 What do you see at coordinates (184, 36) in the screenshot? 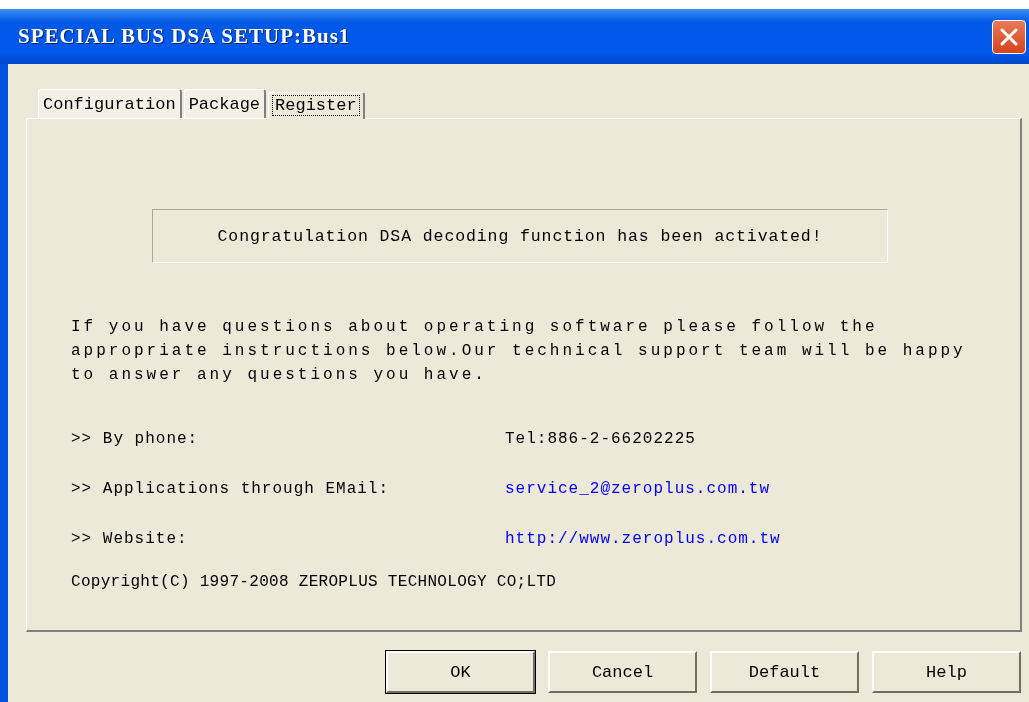
I see `window-title: SPECIAL BUS DSA SETUP:Bus1` at bounding box center [184, 36].